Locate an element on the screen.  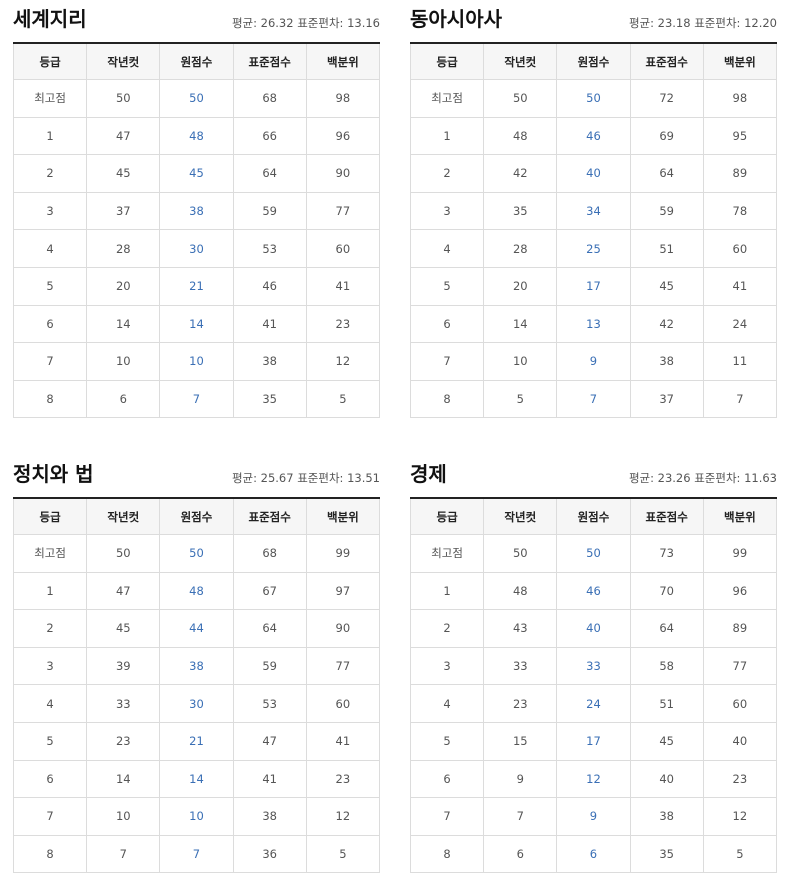
table-row: 5 23 21 47 41 is located at coordinates (196, 741).